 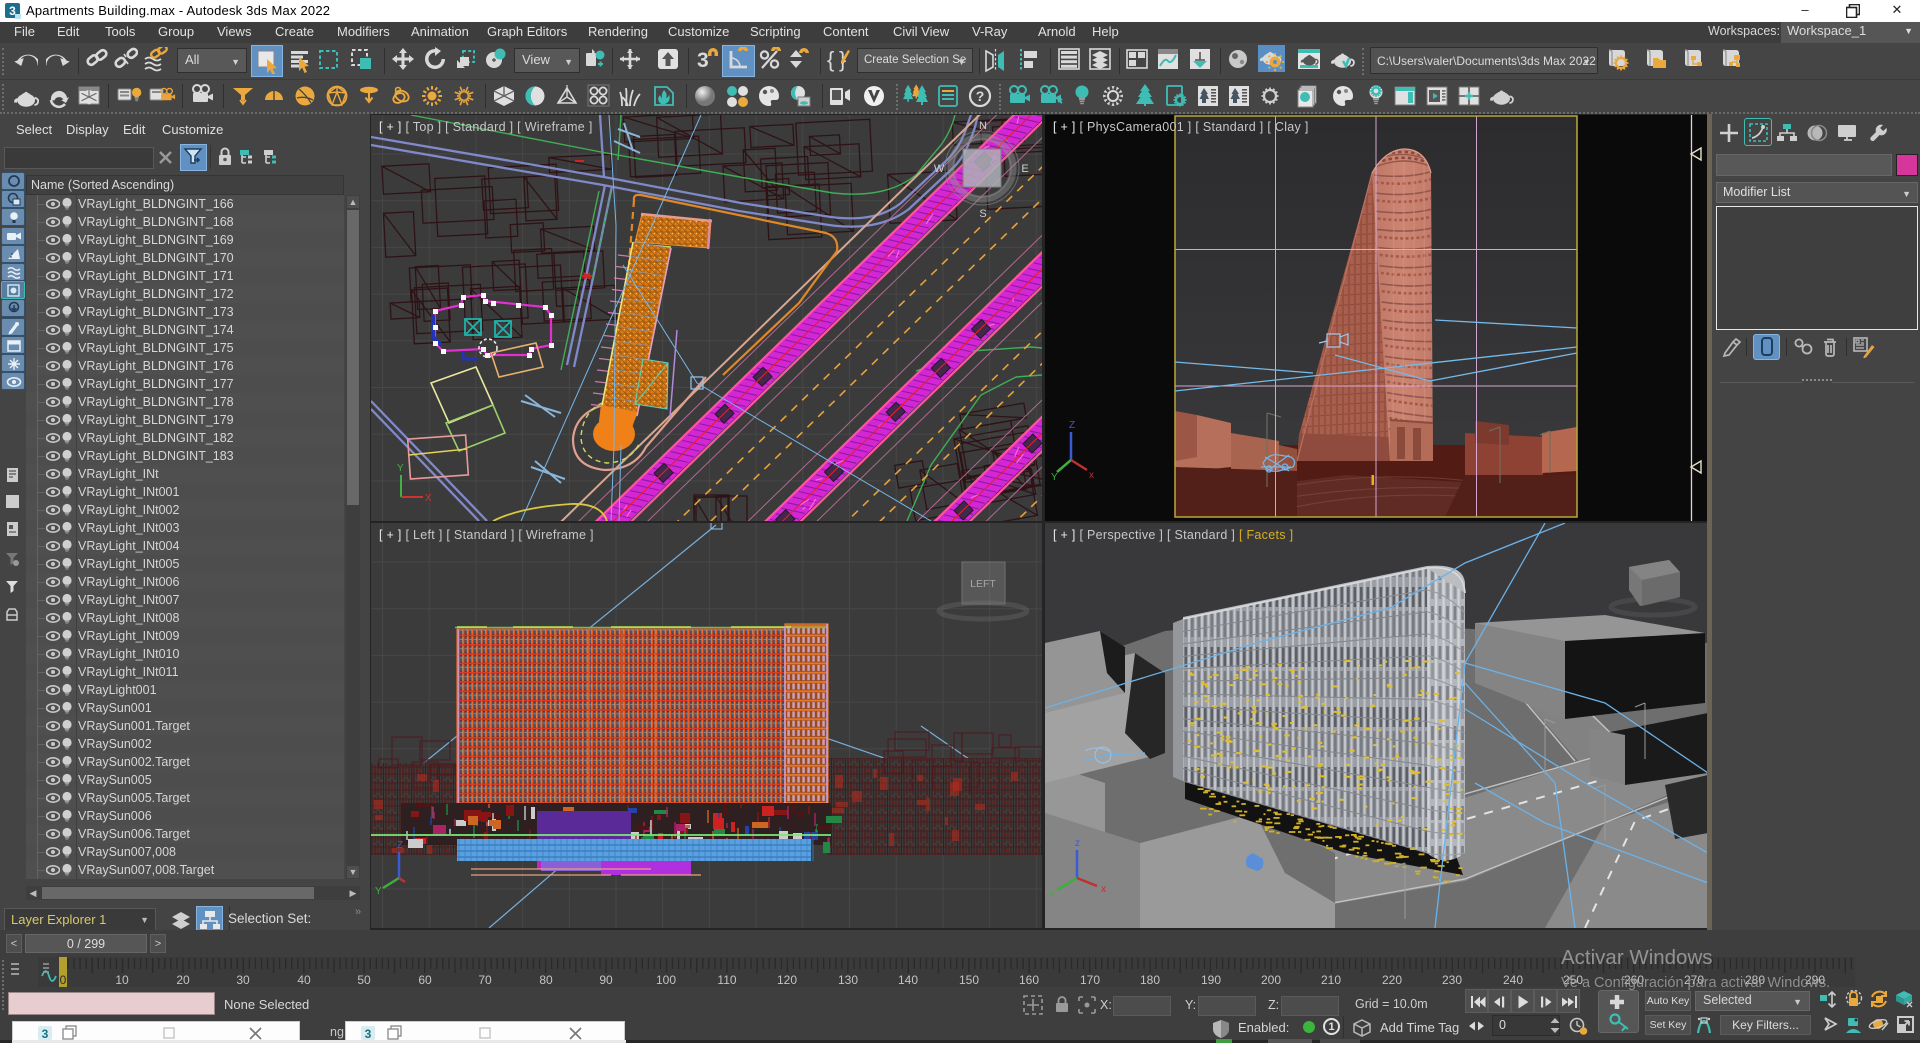 I want to click on svg-text: N, so click(x=983, y=126).